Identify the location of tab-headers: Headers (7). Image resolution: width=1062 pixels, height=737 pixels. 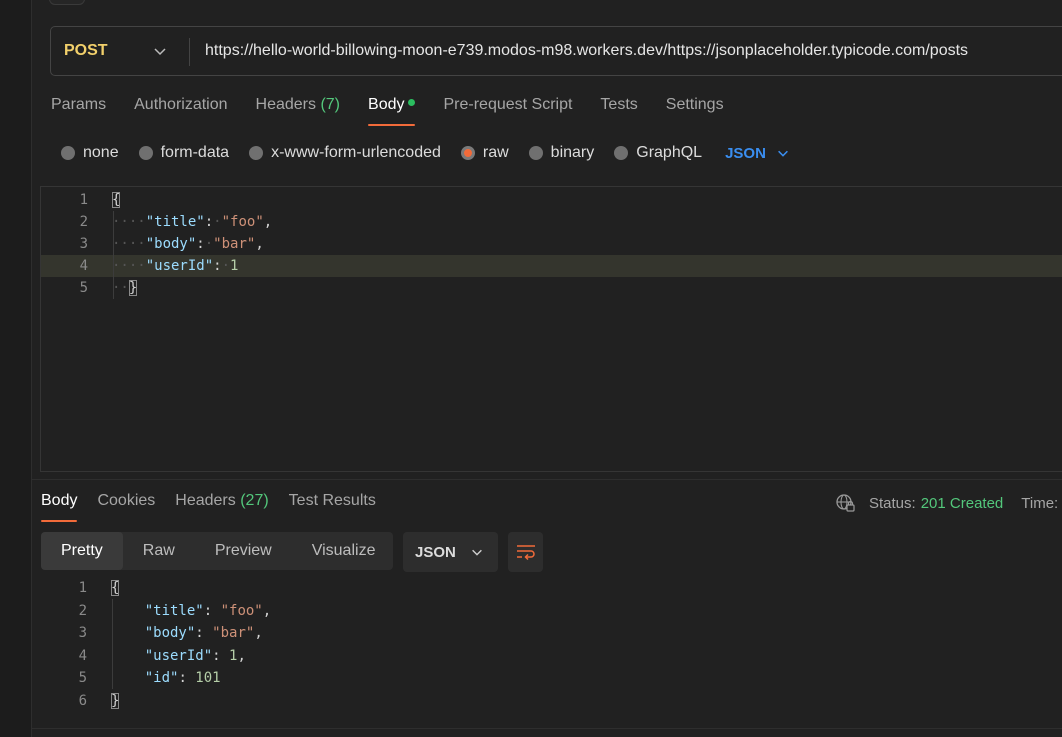
(298, 111).